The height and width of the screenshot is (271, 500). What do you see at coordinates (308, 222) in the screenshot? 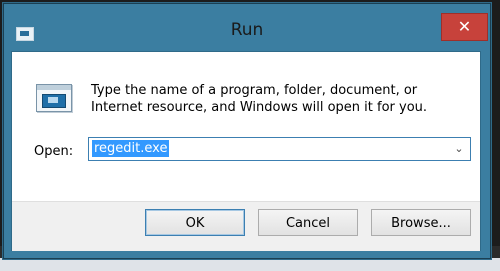
I see `cancel-button: Cancel` at bounding box center [308, 222].